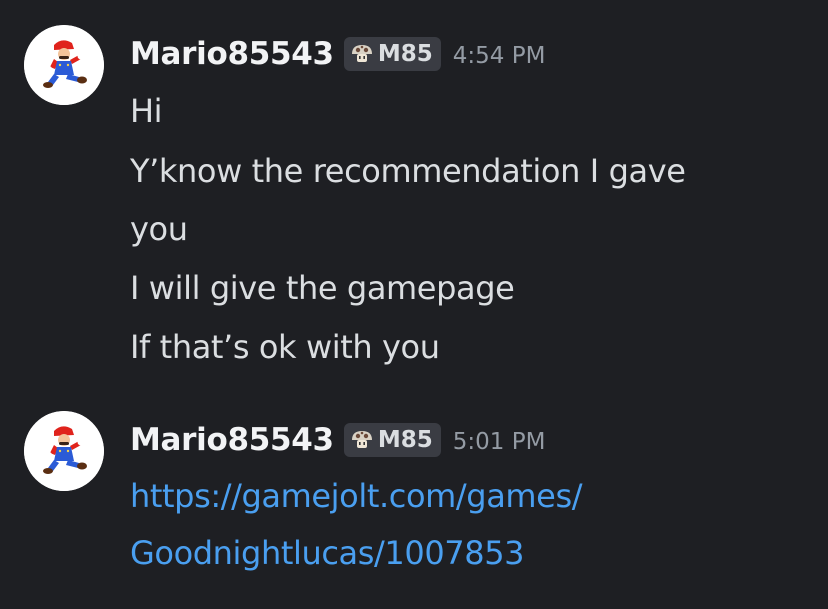  Describe the element at coordinates (499, 54) in the screenshot. I see `timestamp: 4:54 PM` at that location.